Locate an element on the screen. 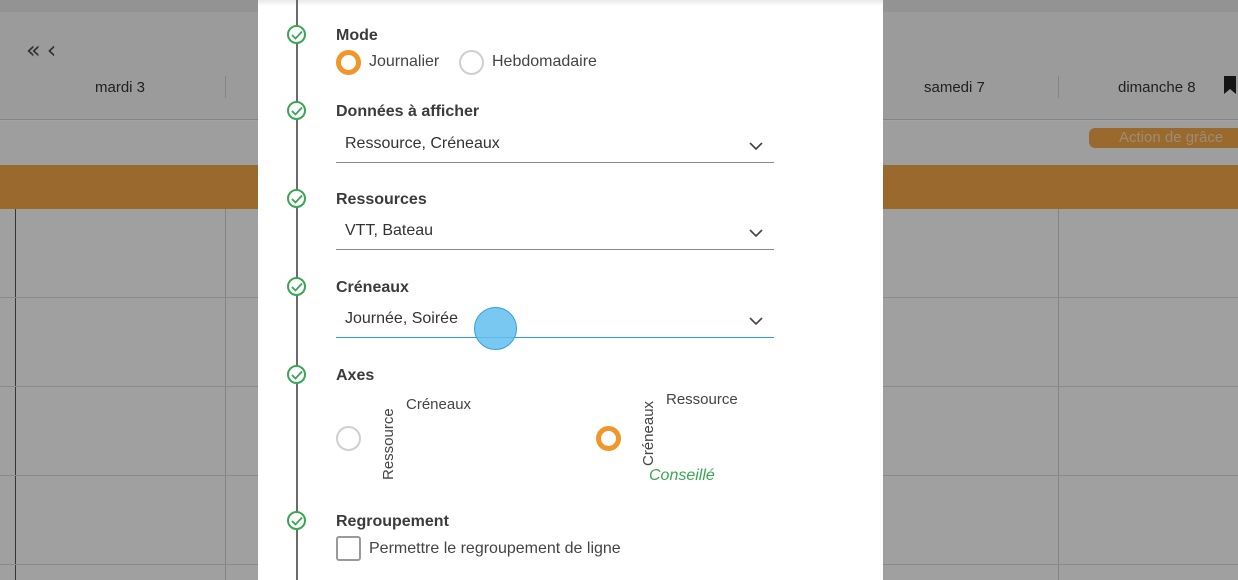  axes-option-a-radio is located at coordinates (348, 438).